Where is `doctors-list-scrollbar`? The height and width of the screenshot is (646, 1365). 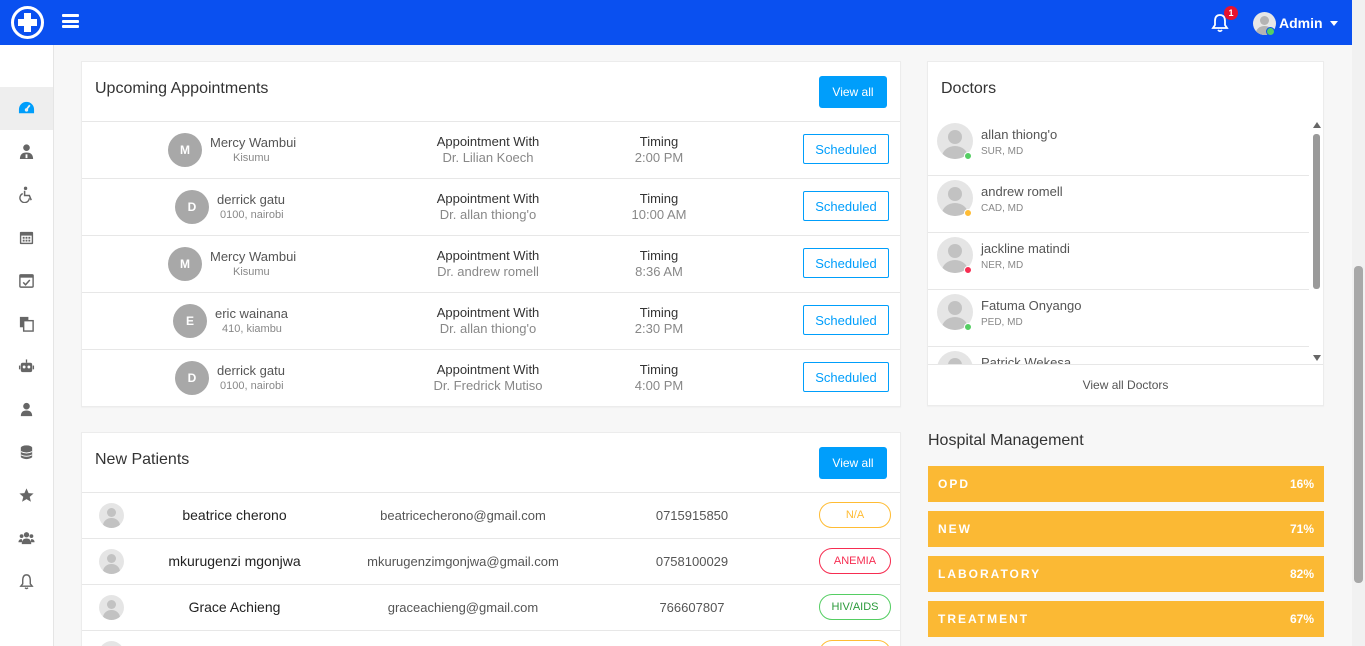
doctors-list-scrollbar is located at coordinates (1317, 242).